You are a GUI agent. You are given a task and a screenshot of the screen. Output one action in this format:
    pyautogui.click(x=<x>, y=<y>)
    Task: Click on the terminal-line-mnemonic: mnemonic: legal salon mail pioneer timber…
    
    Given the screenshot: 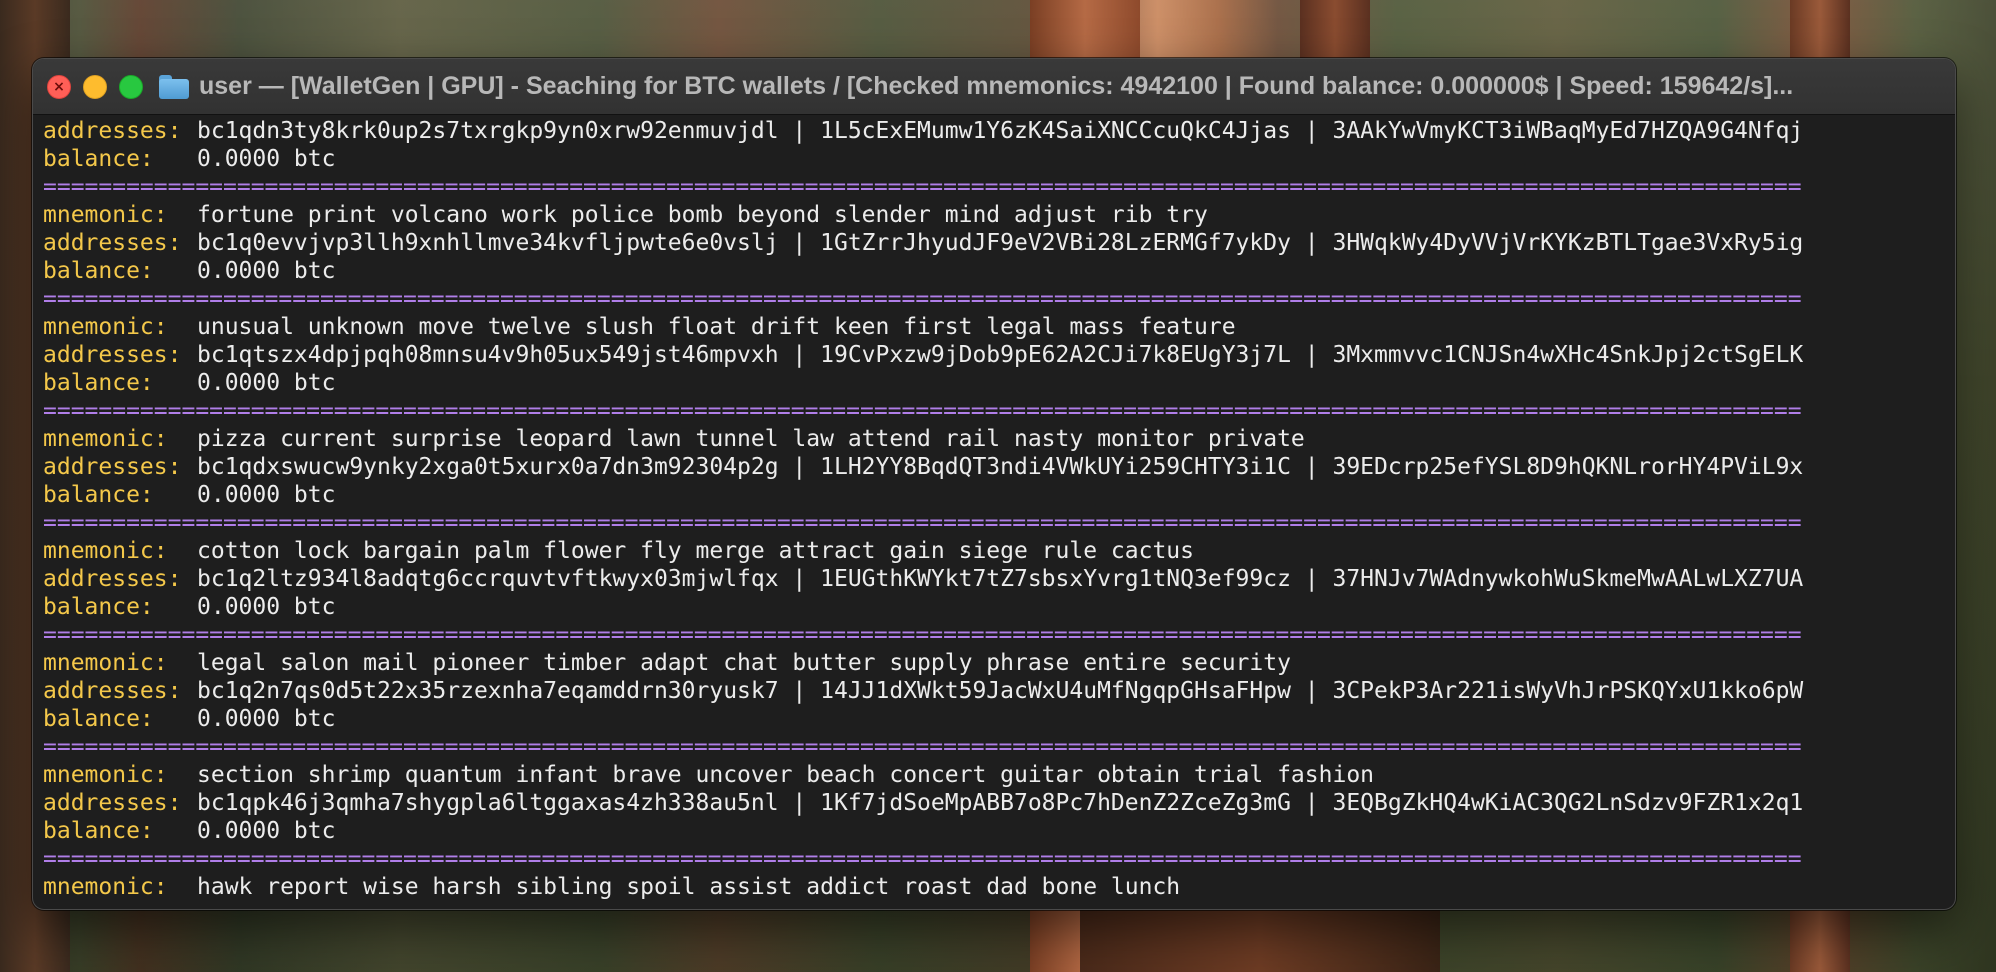 What is the action you would take?
    pyautogui.click(x=999, y=663)
    